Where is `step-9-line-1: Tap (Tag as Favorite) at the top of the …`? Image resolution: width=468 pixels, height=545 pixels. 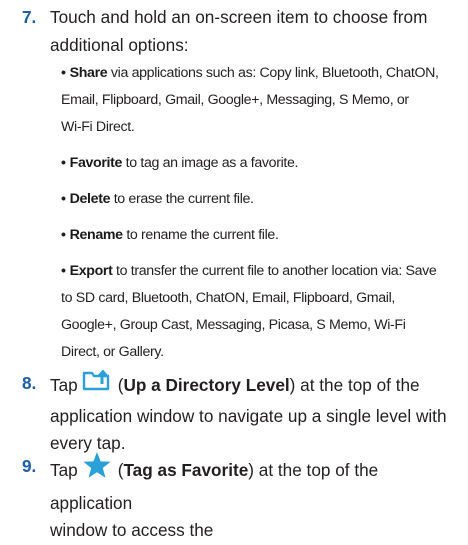 step-9-line-1: Tap (Tag as Favorite) at the top of the … is located at coordinates (256, 484).